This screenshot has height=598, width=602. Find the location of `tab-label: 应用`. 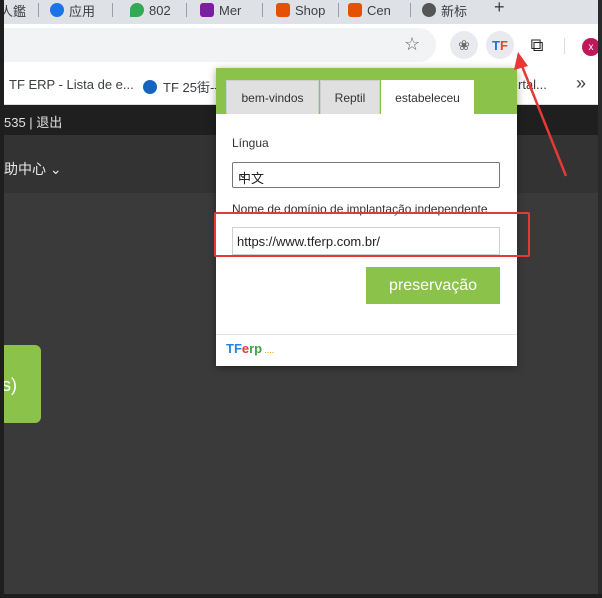

tab-label: 应用 is located at coordinates (82, 11).